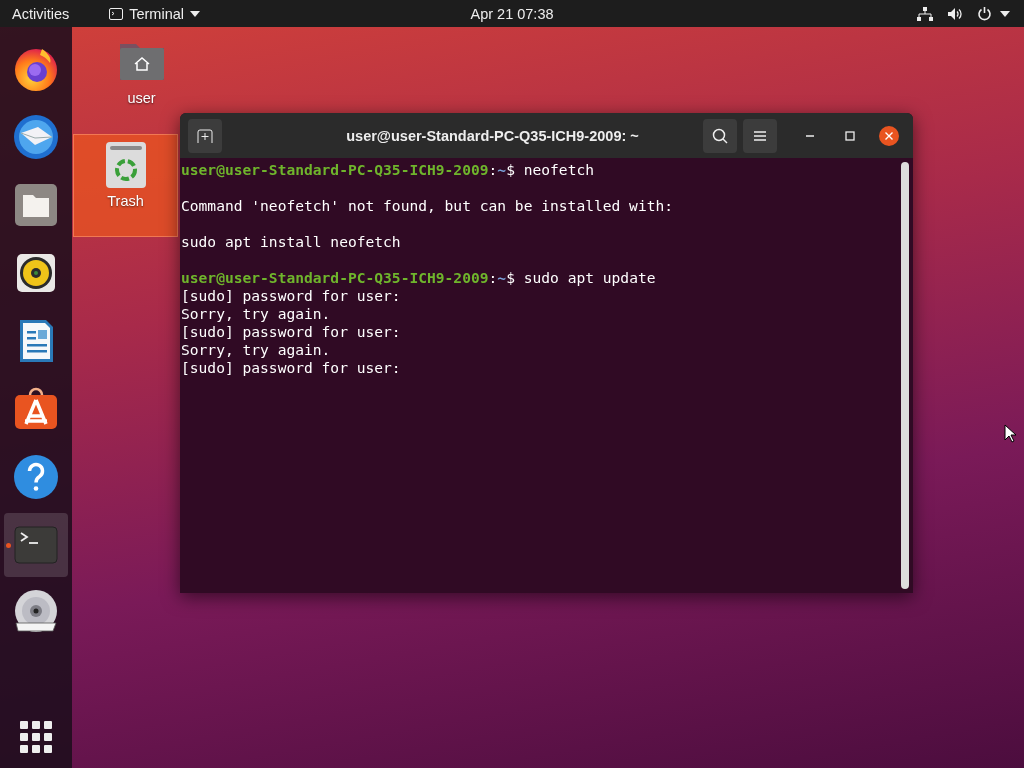 This screenshot has height=768, width=1024. What do you see at coordinates (850, 135) in the screenshot?
I see `maximize-icon` at bounding box center [850, 135].